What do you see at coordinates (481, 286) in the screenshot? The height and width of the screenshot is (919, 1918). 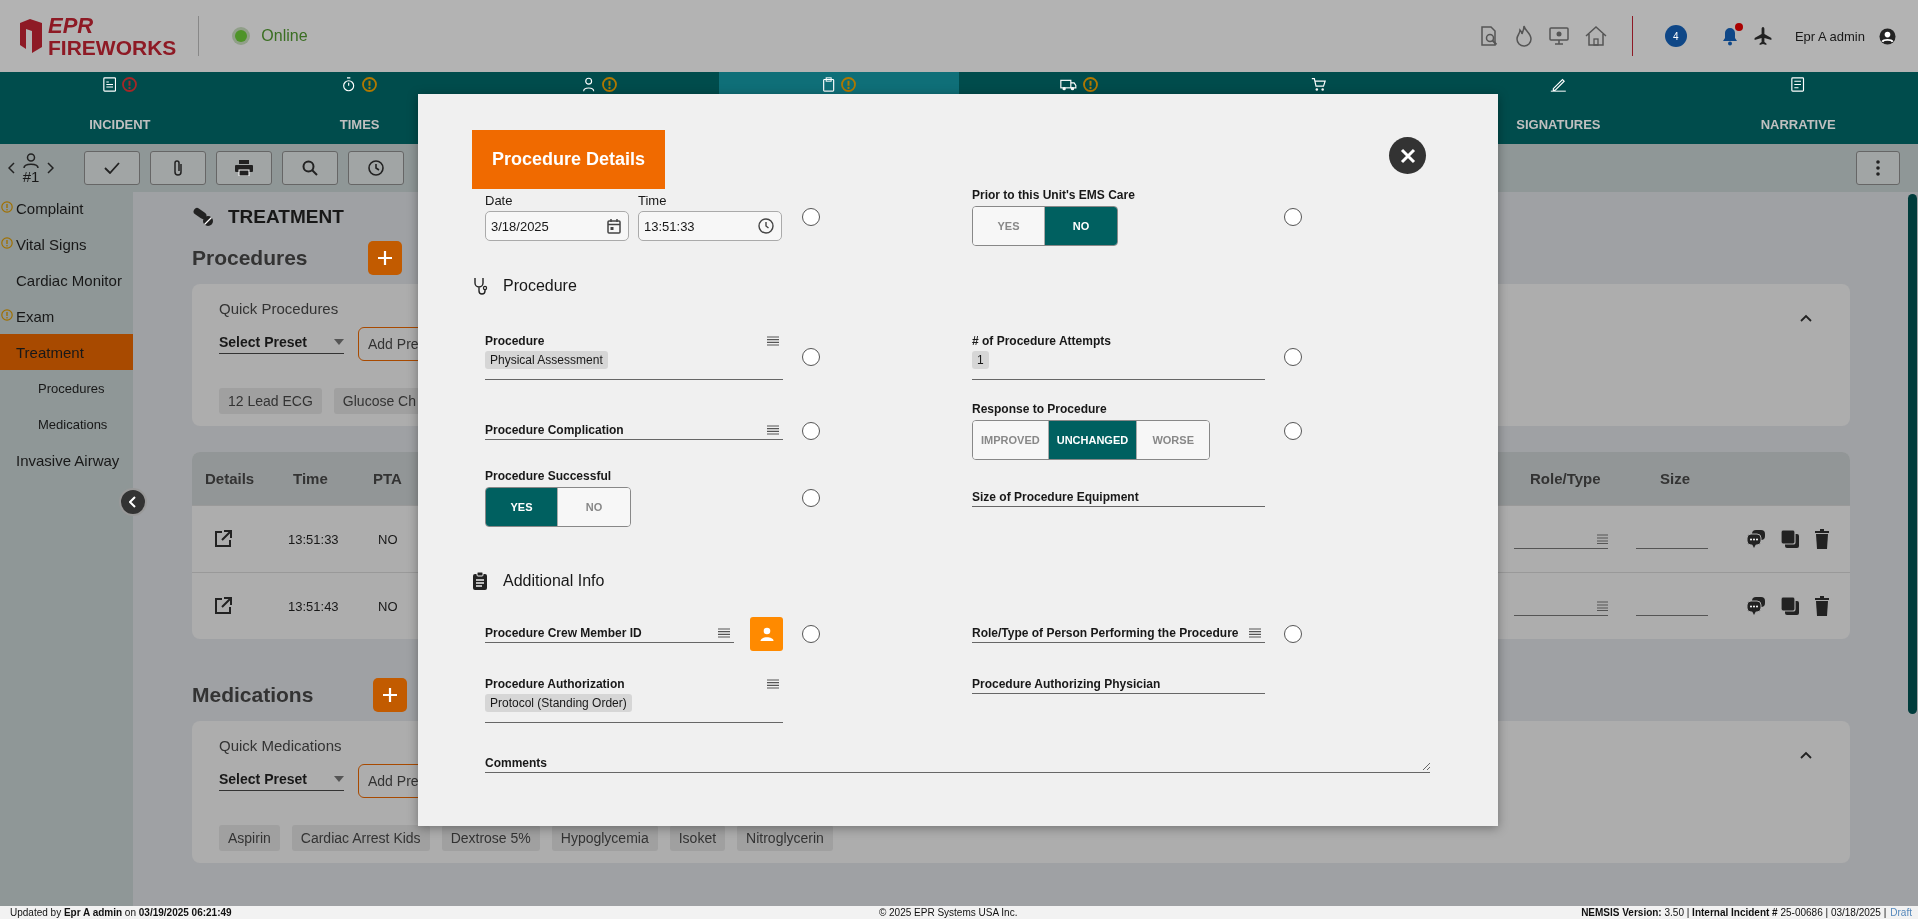 I see `stethoscope-icon` at bounding box center [481, 286].